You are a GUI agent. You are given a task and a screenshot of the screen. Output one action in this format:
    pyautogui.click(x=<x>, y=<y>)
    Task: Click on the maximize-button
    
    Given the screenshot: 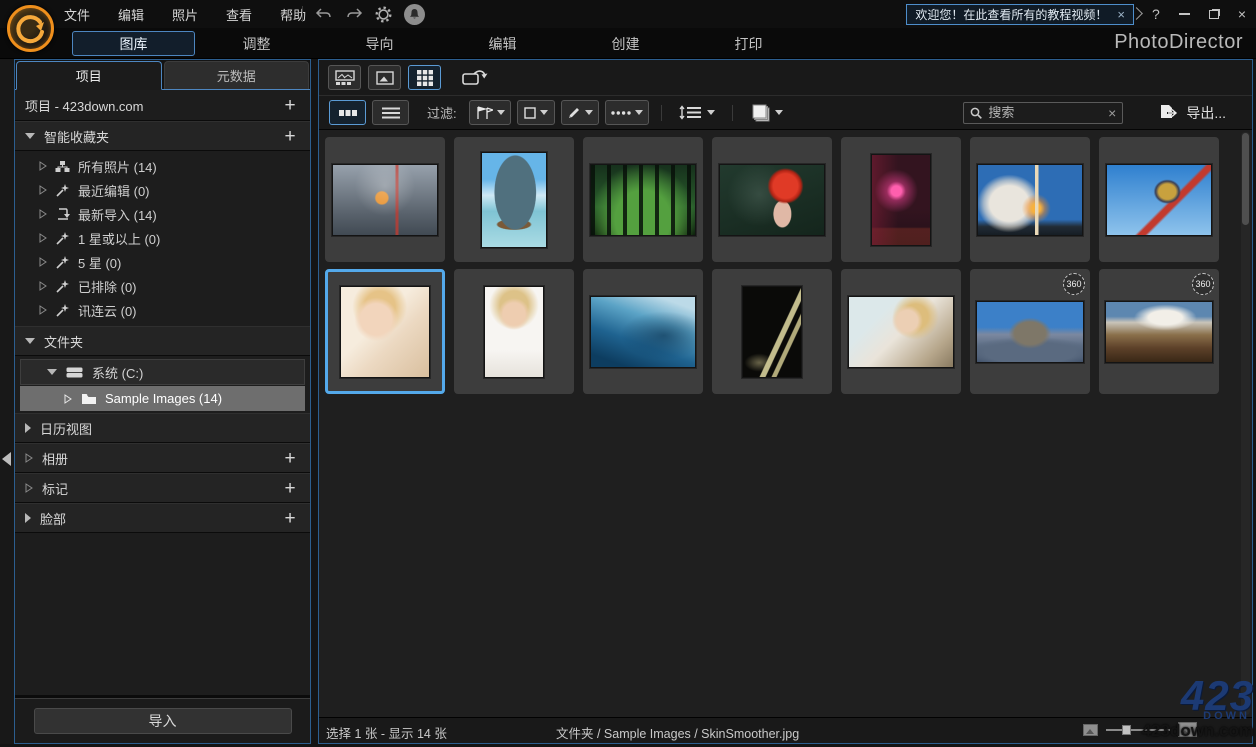 What is the action you would take?
    pyautogui.click(x=1213, y=14)
    